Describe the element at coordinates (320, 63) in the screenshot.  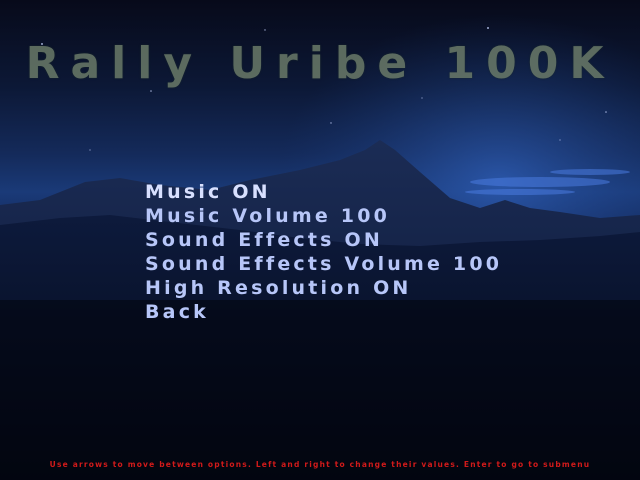
I see `game-title: Rally Uribe 100K` at that location.